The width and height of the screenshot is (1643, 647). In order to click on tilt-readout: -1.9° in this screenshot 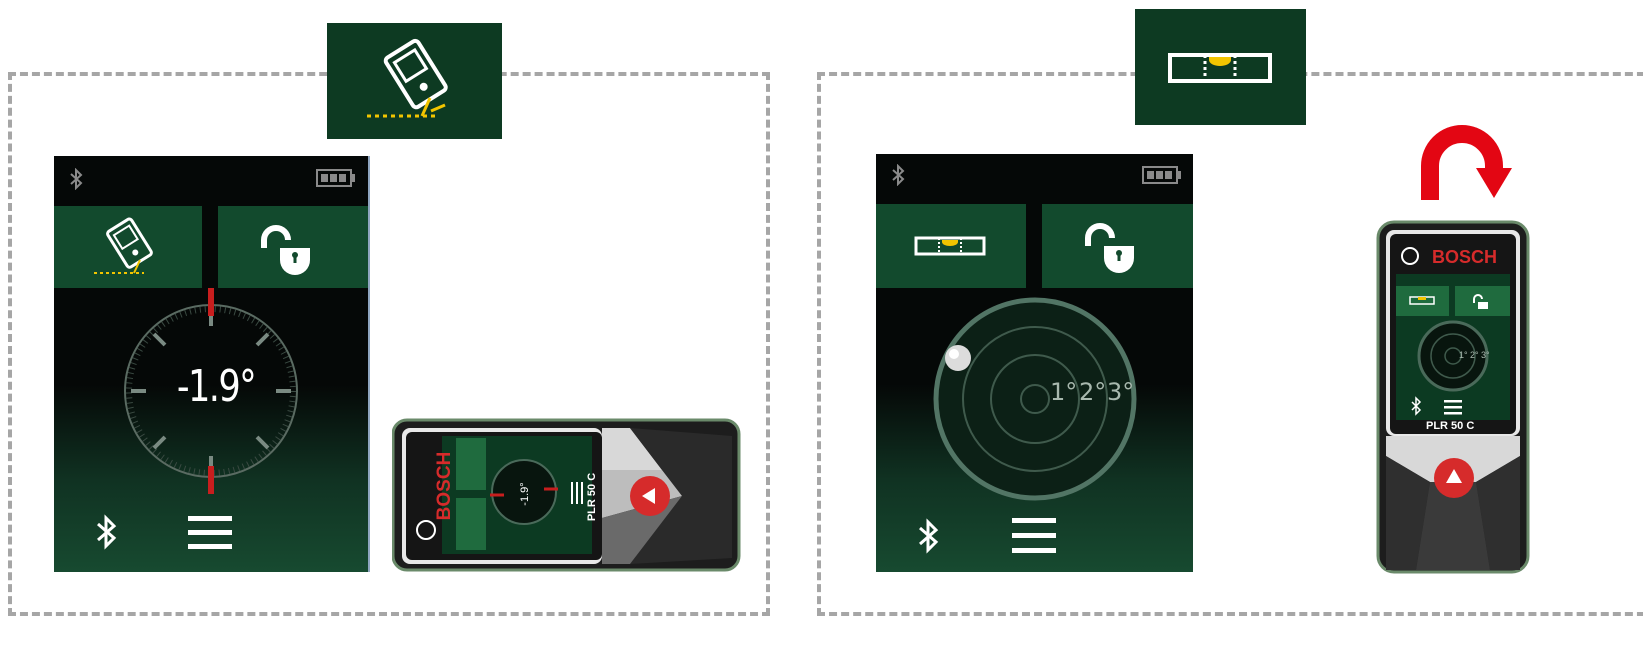, I will do `click(216, 386)`.